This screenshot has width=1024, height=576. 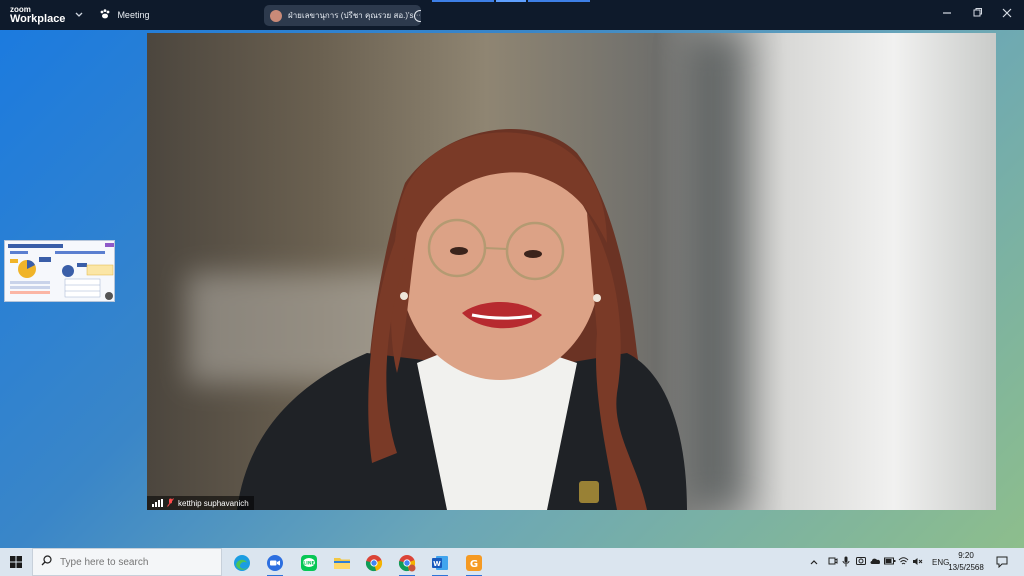 What do you see at coordinates (835, 562) in the screenshot?
I see `meet-now-icon` at bounding box center [835, 562].